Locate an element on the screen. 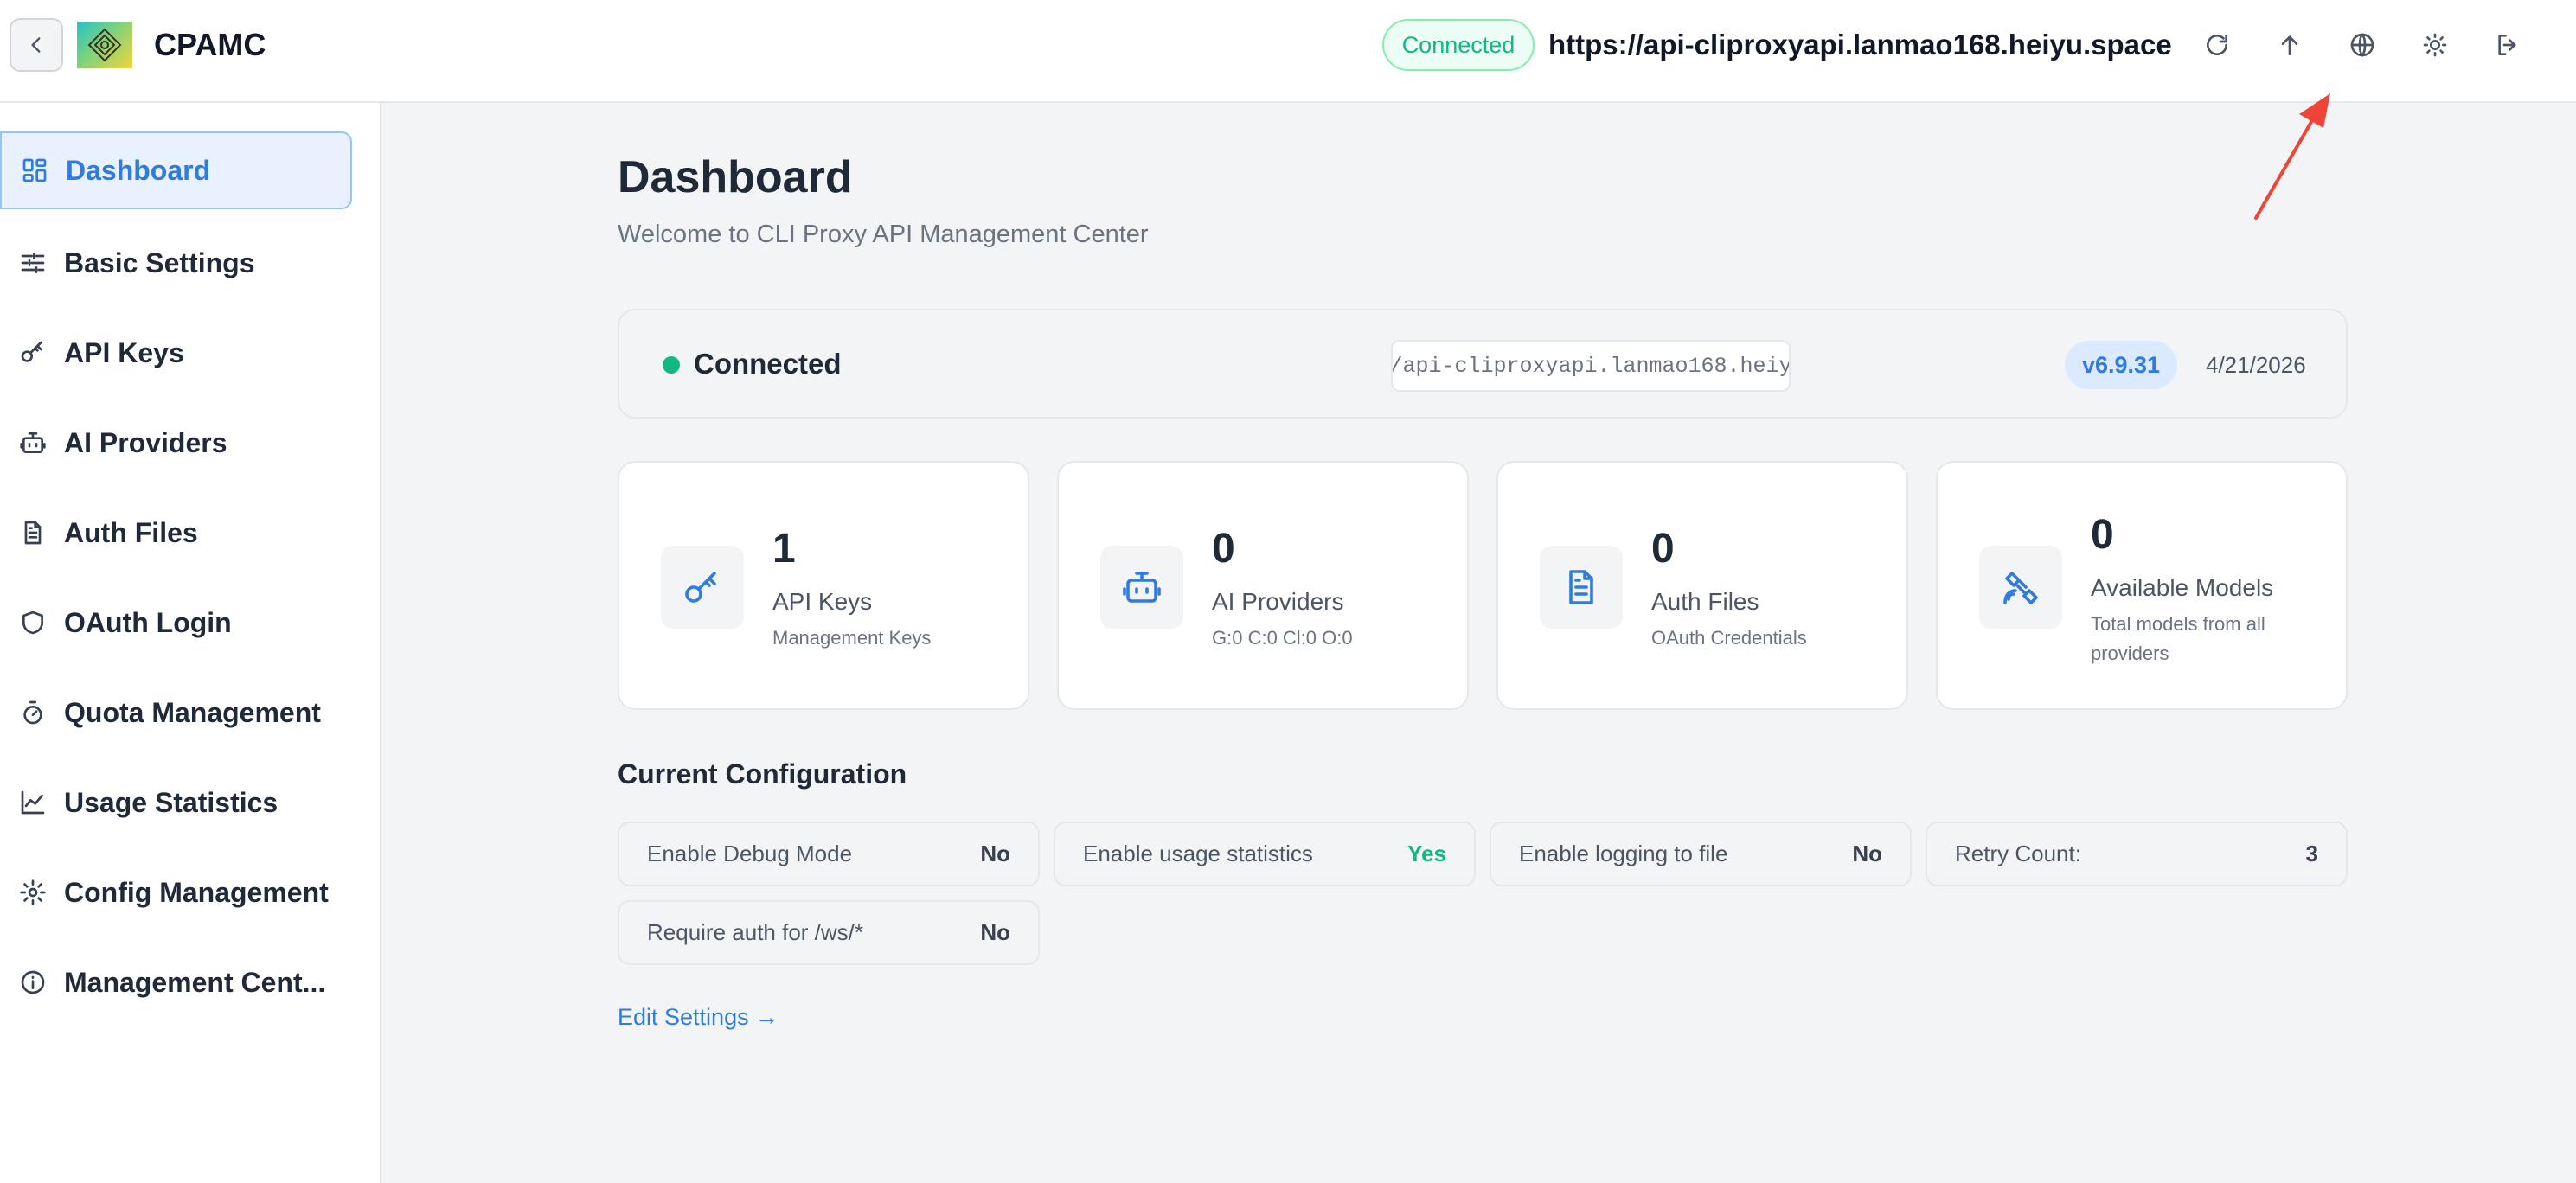 The width and height of the screenshot is (2576, 1183). page-title: Dashboard is located at coordinates (735, 177).